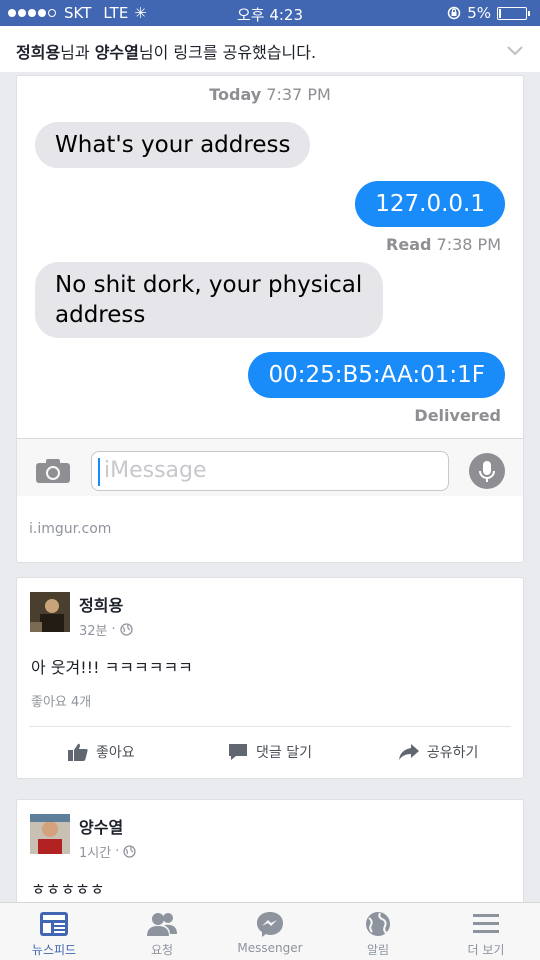 The width and height of the screenshot is (540, 960). I want to click on tab-more: 더 보기, so click(486, 931).